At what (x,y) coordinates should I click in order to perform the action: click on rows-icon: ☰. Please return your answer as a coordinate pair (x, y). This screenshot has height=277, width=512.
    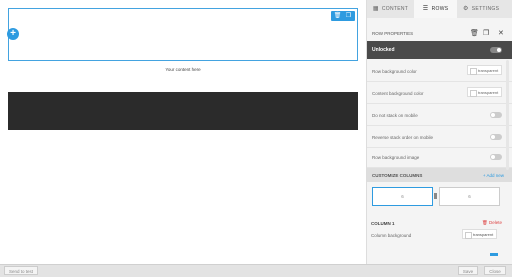
    Looking at the image, I should click on (425, 9).